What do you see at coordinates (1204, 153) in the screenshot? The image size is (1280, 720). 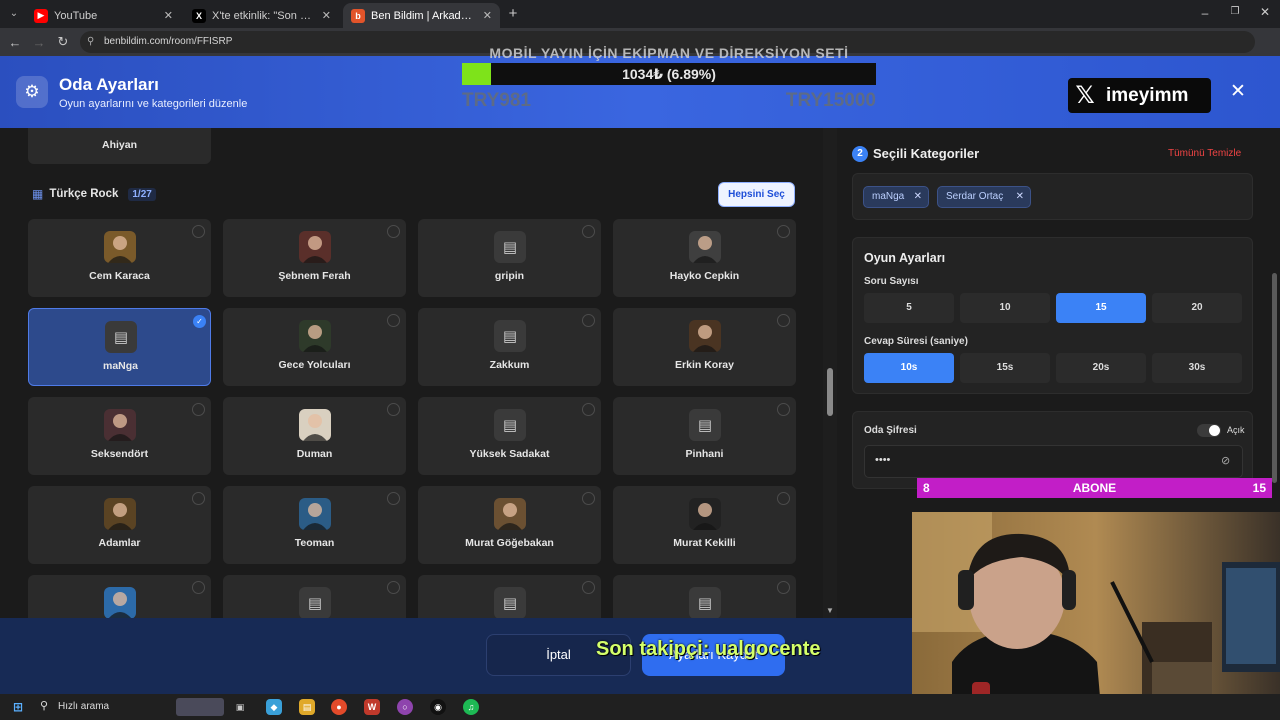 I see `clear-all-link: Tümünü Temizle` at bounding box center [1204, 153].